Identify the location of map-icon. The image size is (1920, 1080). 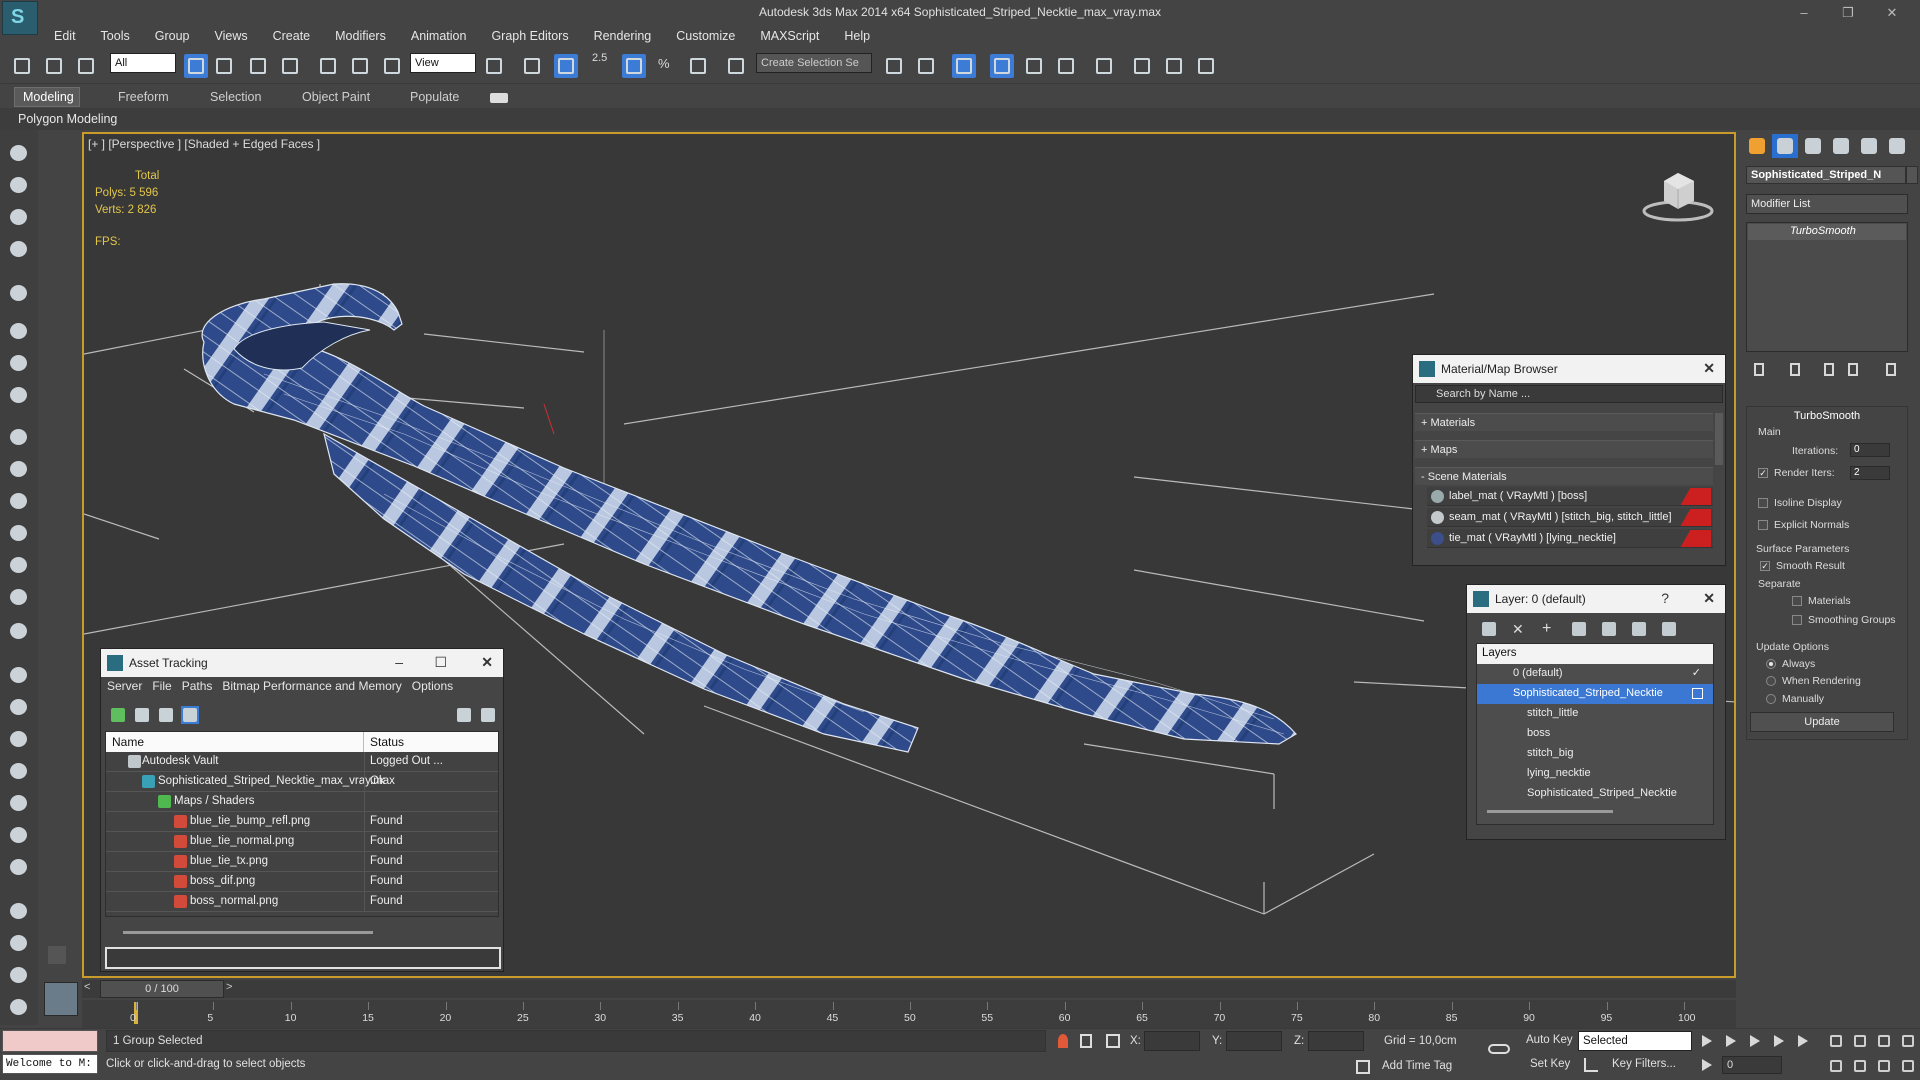
(19, 943).